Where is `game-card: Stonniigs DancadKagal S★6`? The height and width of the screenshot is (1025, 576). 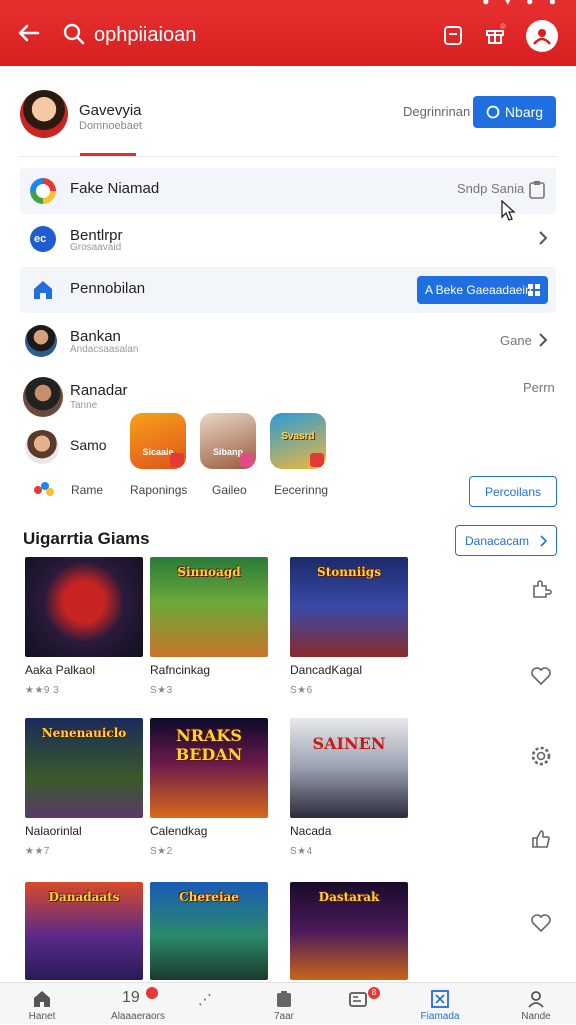 game-card: Stonniigs DancadKagal S★6 is located at coordinates (349, 626).